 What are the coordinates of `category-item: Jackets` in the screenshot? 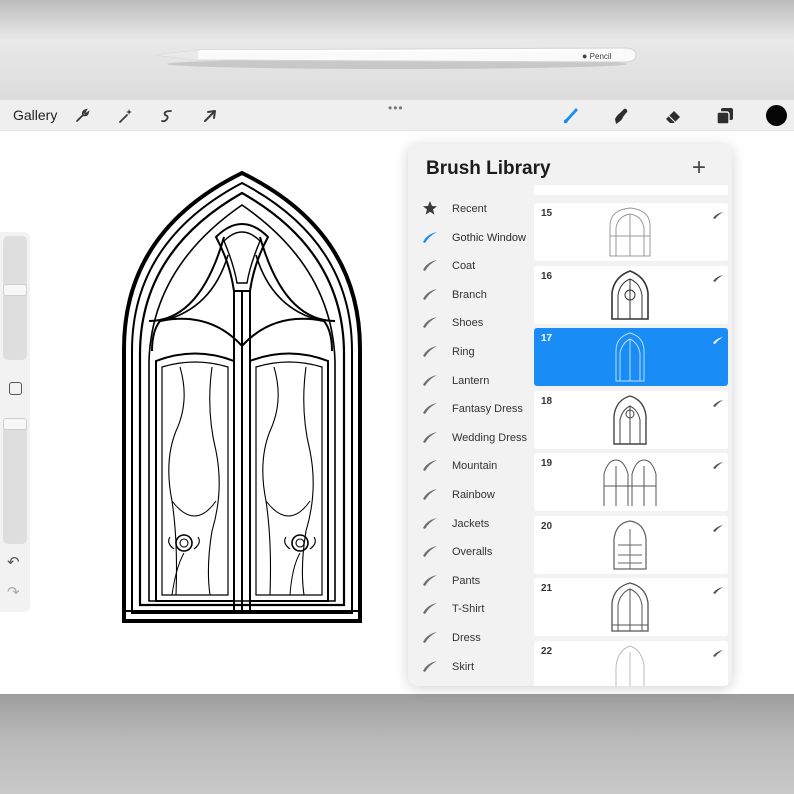 It's located at (471, 524).